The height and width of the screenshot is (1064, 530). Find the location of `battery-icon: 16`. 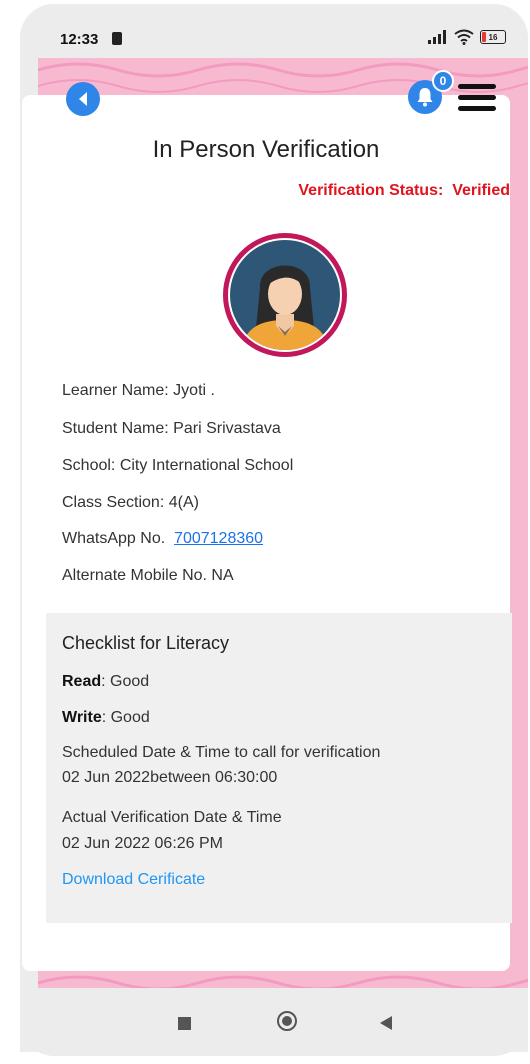

battery-icon: 16 is located at coordinates (493, 37).